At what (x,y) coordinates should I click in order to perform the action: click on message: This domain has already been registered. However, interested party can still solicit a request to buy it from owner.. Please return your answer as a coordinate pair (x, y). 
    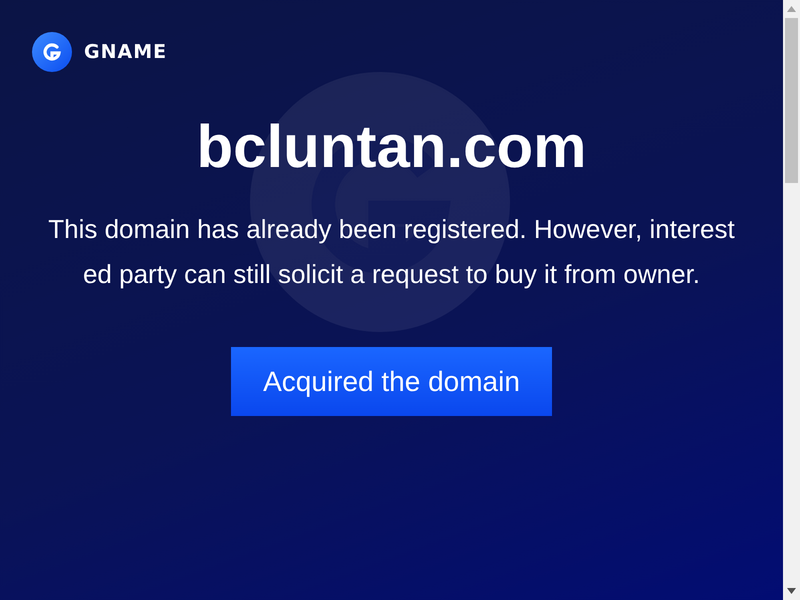
    Looking at the image, I should click on (391, 252).